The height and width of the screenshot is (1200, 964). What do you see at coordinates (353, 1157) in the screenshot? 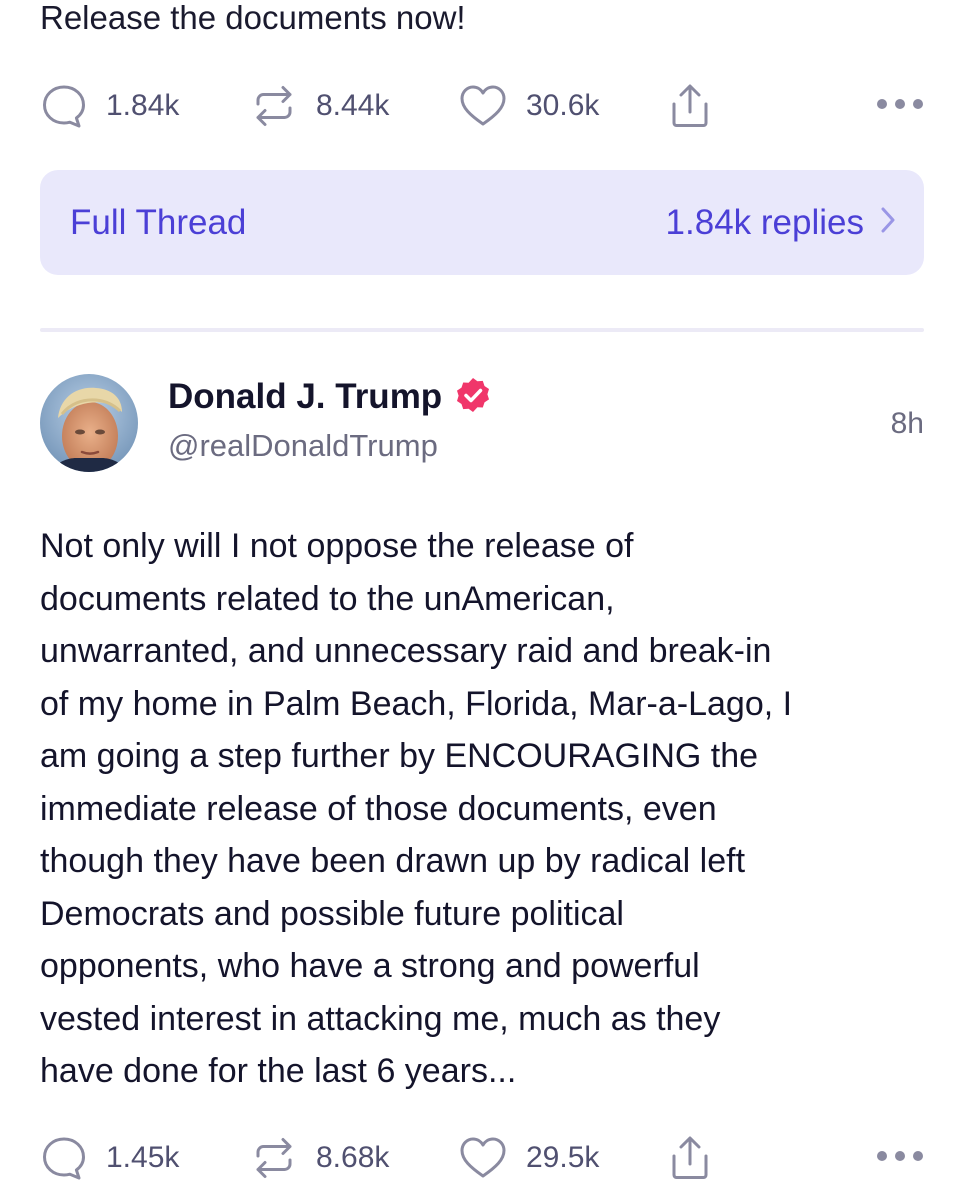
I see `repost-count: 8.68k` at bounding box center [353, 1157].